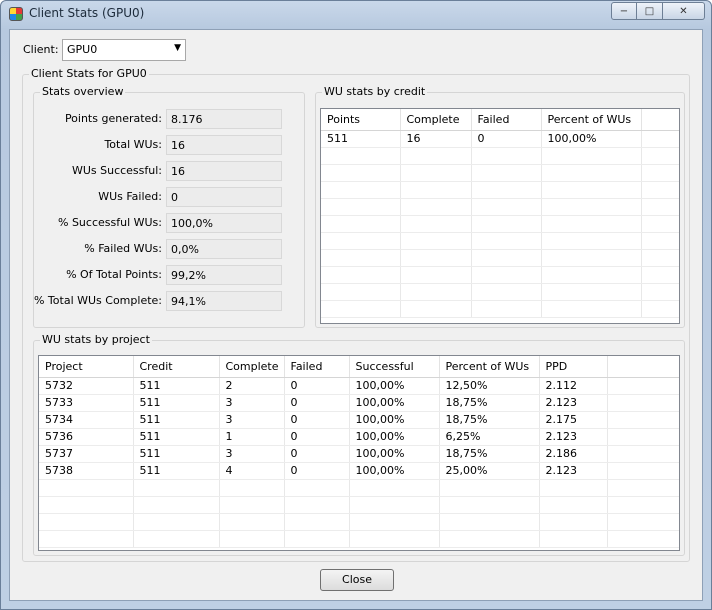 The width and height of the screenshot is (712, 610). I want to click on table-row: 5733 511 3 0 100,00% 18,75% 2.123, so click(359, 403).